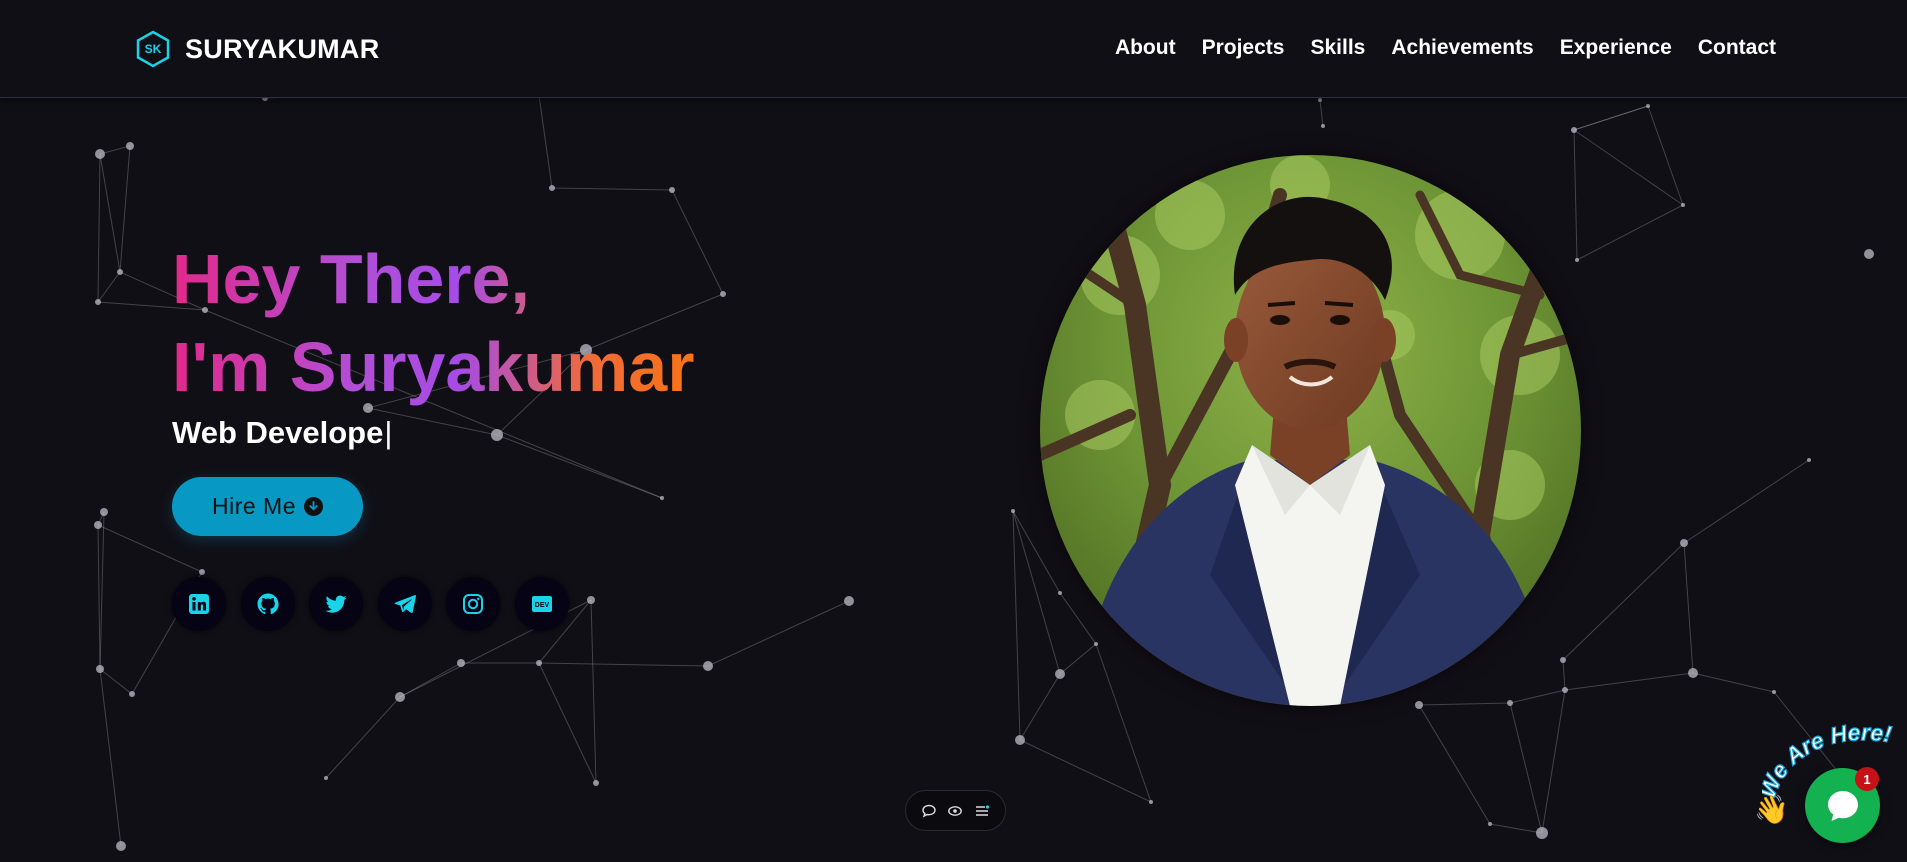 This screenshot has height=862, width=1907. I want to click on instagram-icon, so click(473, 604).